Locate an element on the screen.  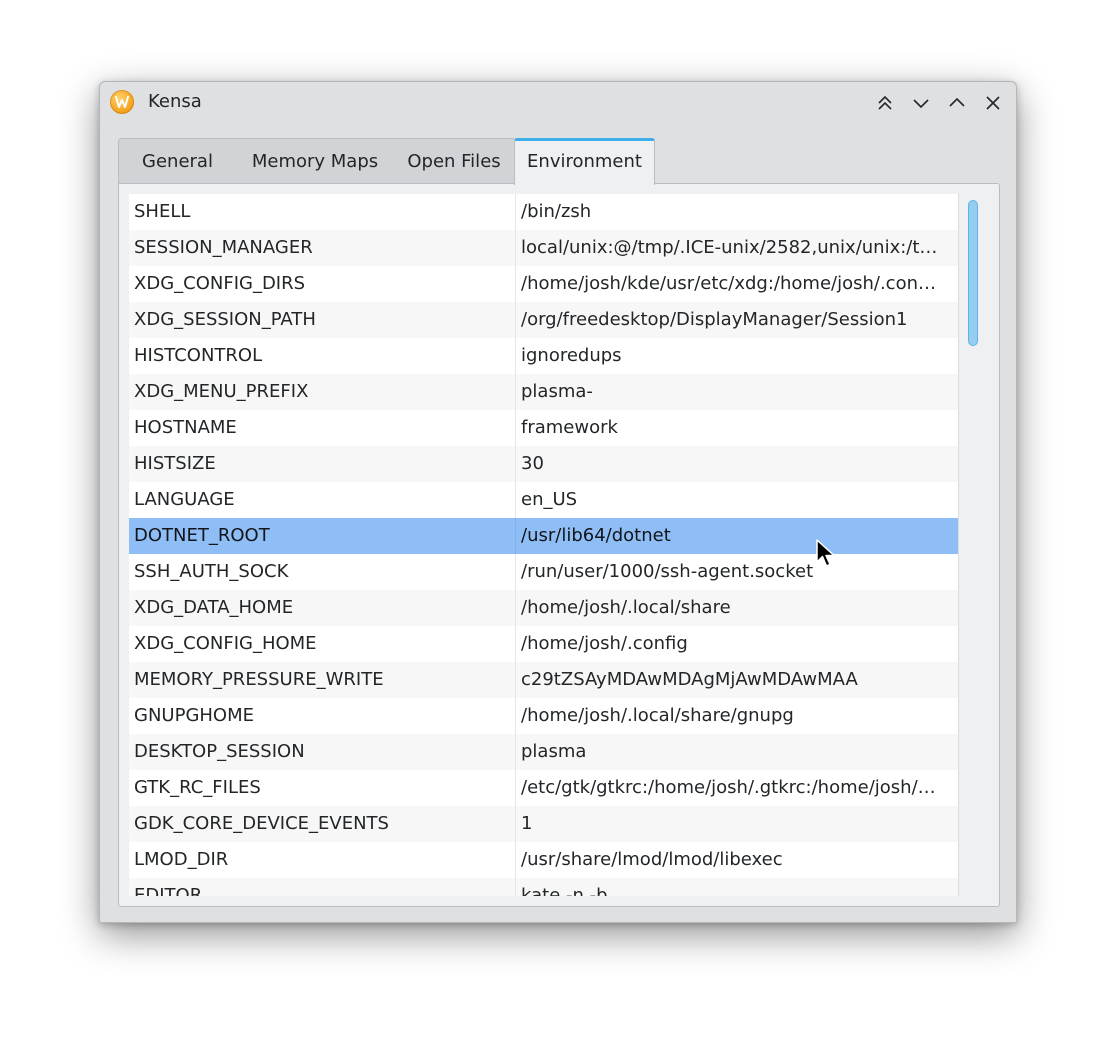
variable-name-cell: EDITOR is located at coordinates (168, 890).